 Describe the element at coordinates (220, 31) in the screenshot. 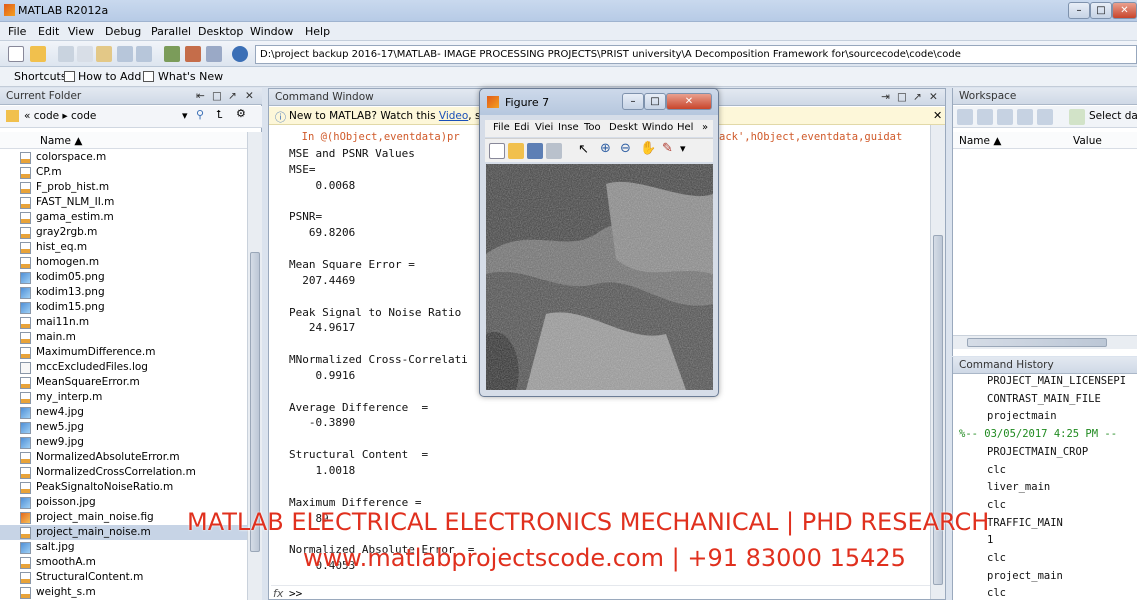

I see `menu-desktop: Desktop` at that location.